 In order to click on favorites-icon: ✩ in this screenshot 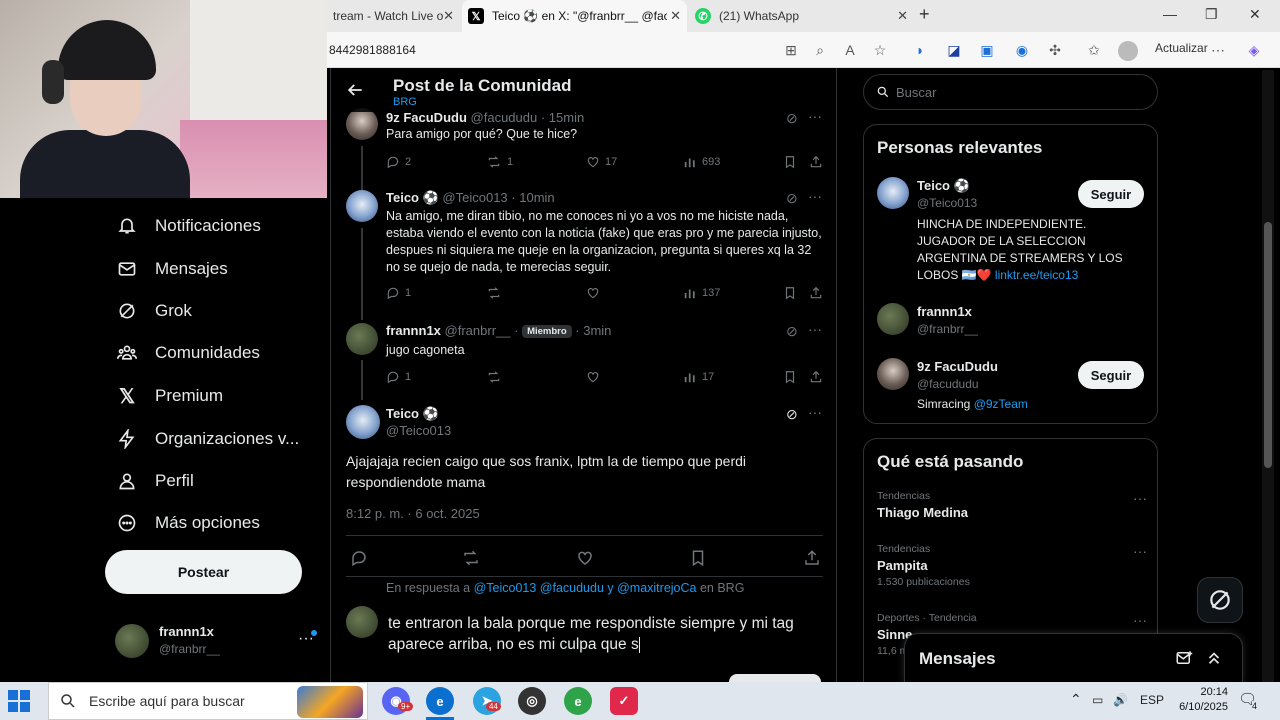, I will do `click(1094, 50)`.